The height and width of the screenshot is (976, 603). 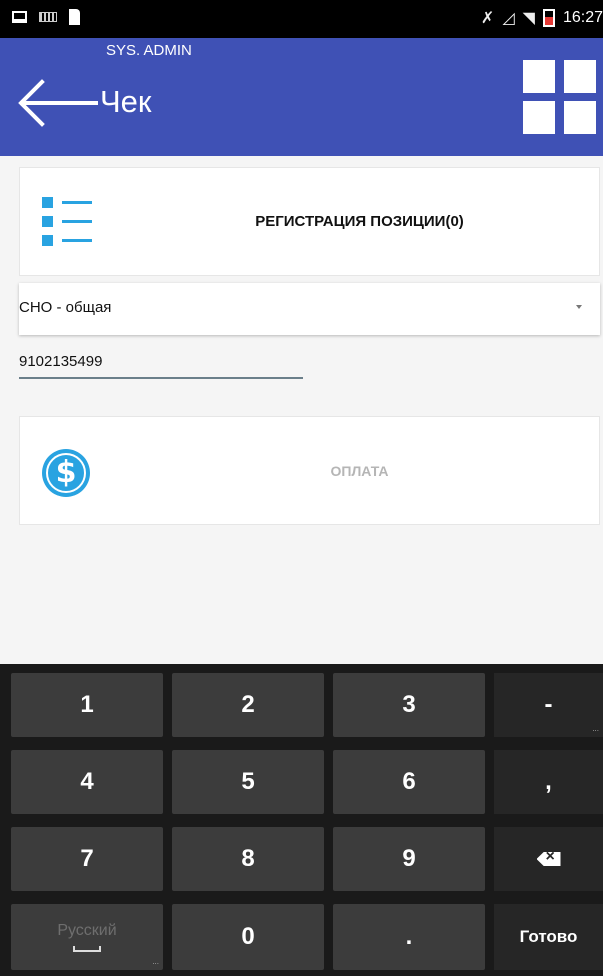 What do you see at coordinates (248, 705) in the screenshot?
I see `key-2: 2` at bounding box center [248, 705].